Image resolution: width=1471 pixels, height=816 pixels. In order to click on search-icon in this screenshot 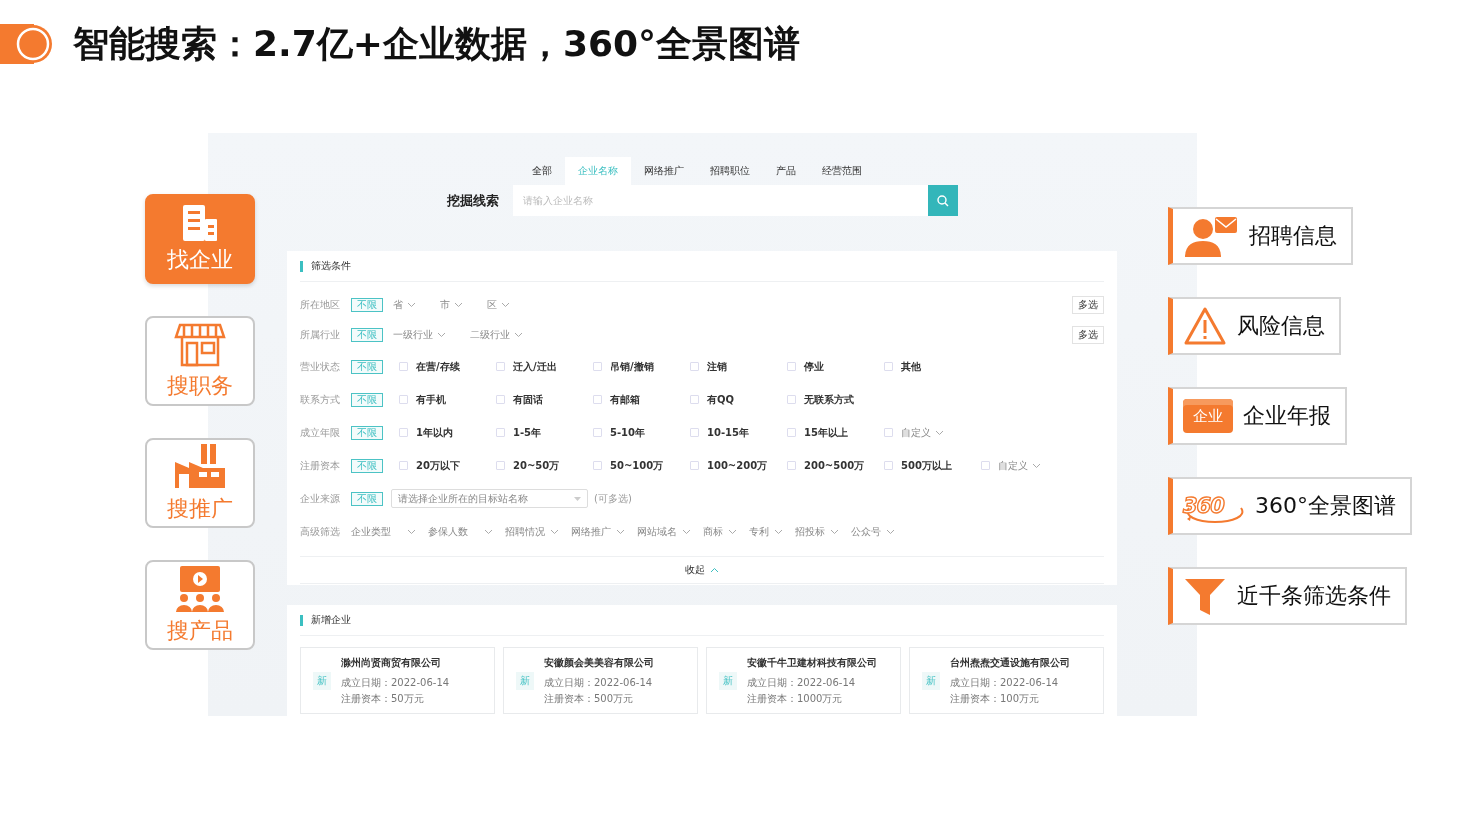, I will do `click(943, 200)`.